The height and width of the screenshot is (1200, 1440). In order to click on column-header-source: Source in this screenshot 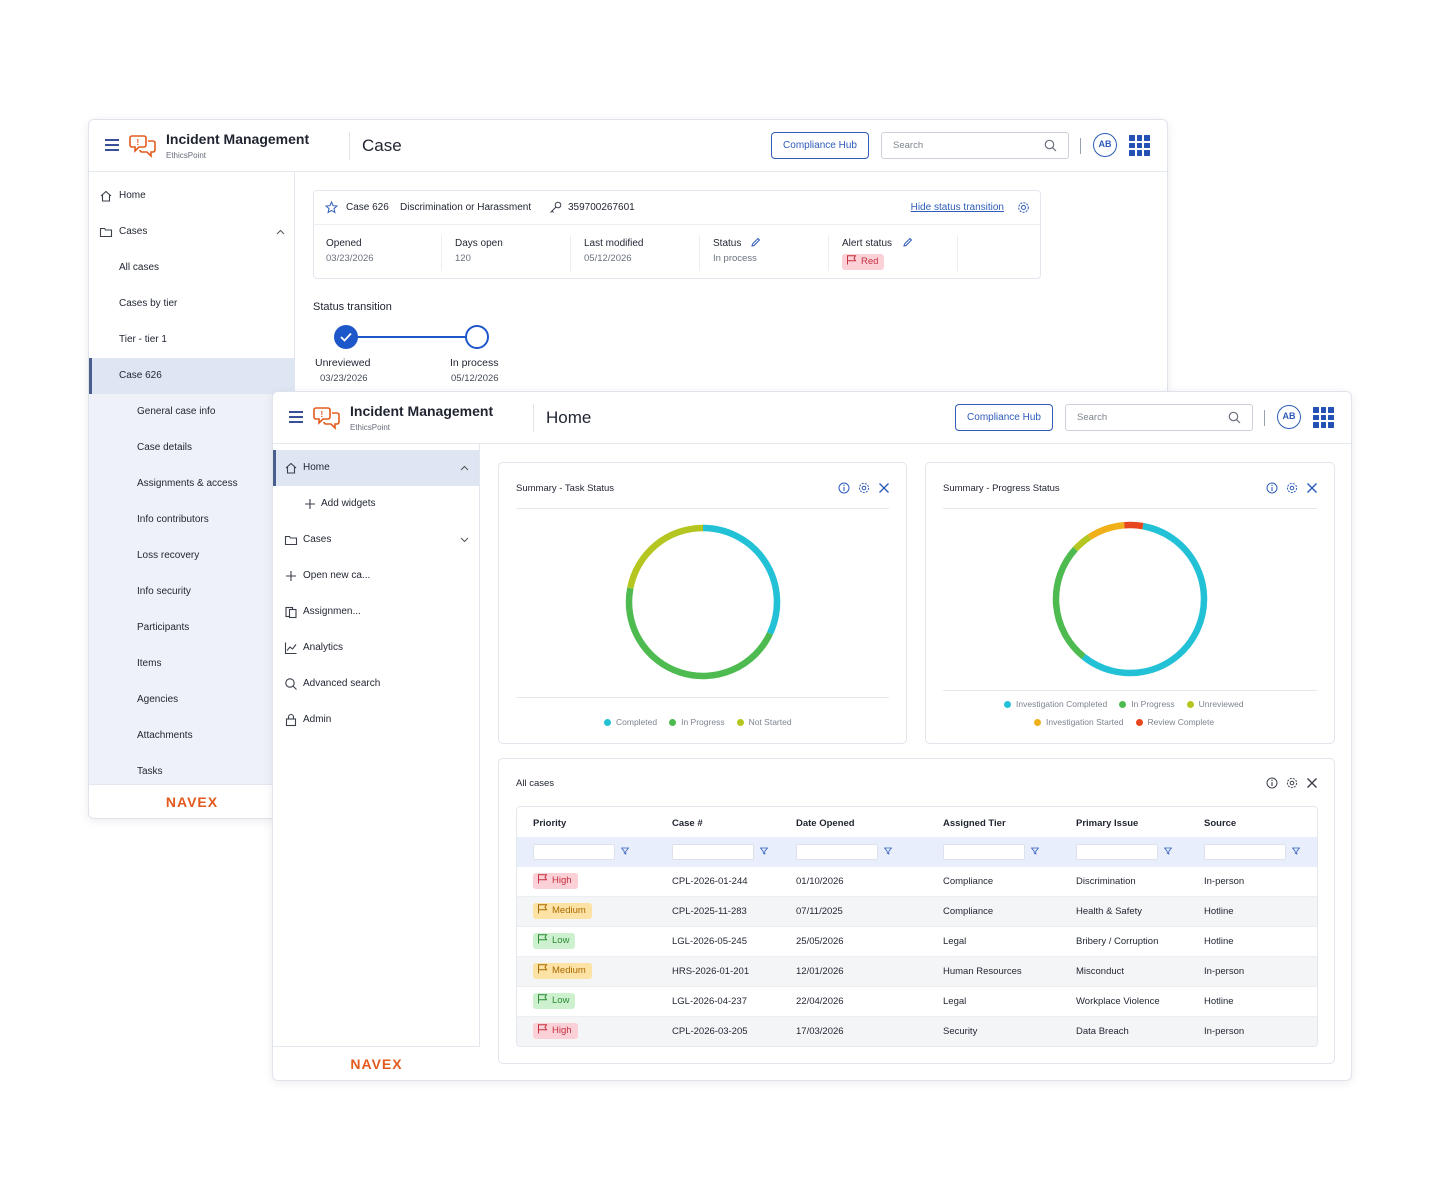, I will do `click(1220, 823)`.